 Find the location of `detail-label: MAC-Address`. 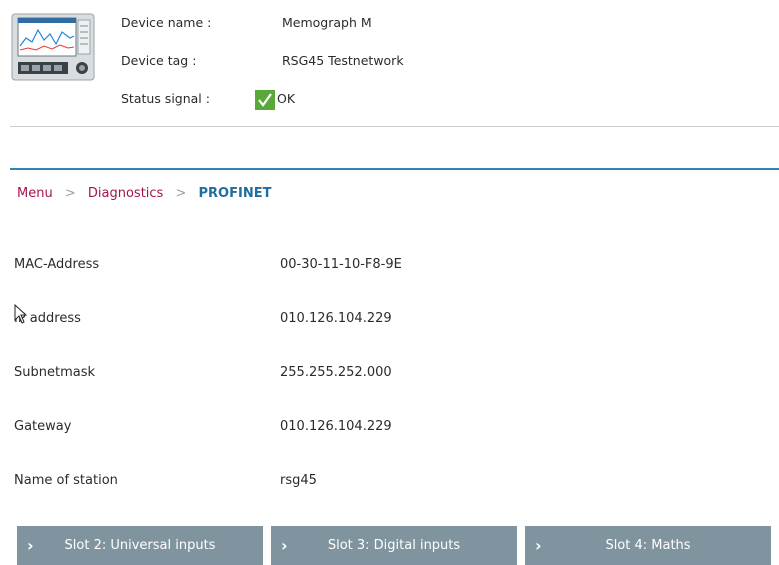

detail-label: MAC-Address is located at coordinates (57, 264).